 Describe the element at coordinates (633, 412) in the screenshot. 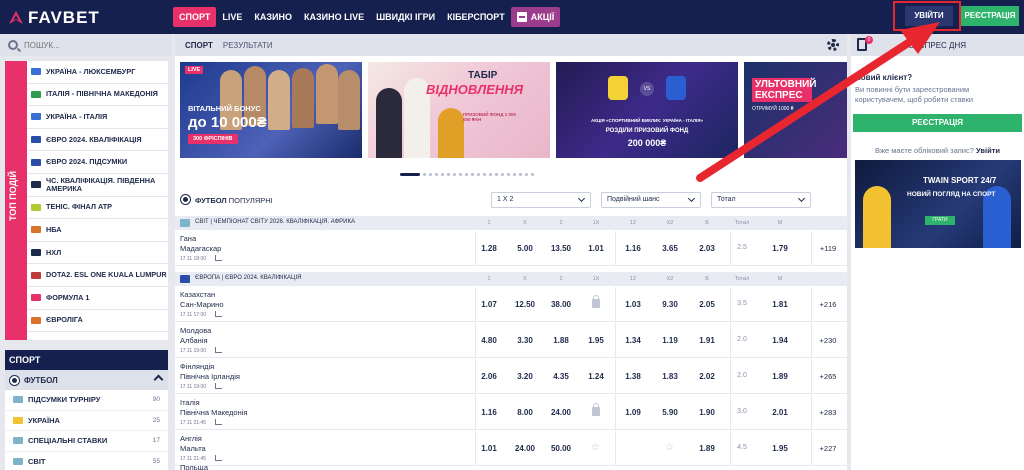

I see `odds-button: 1.09` at that location.